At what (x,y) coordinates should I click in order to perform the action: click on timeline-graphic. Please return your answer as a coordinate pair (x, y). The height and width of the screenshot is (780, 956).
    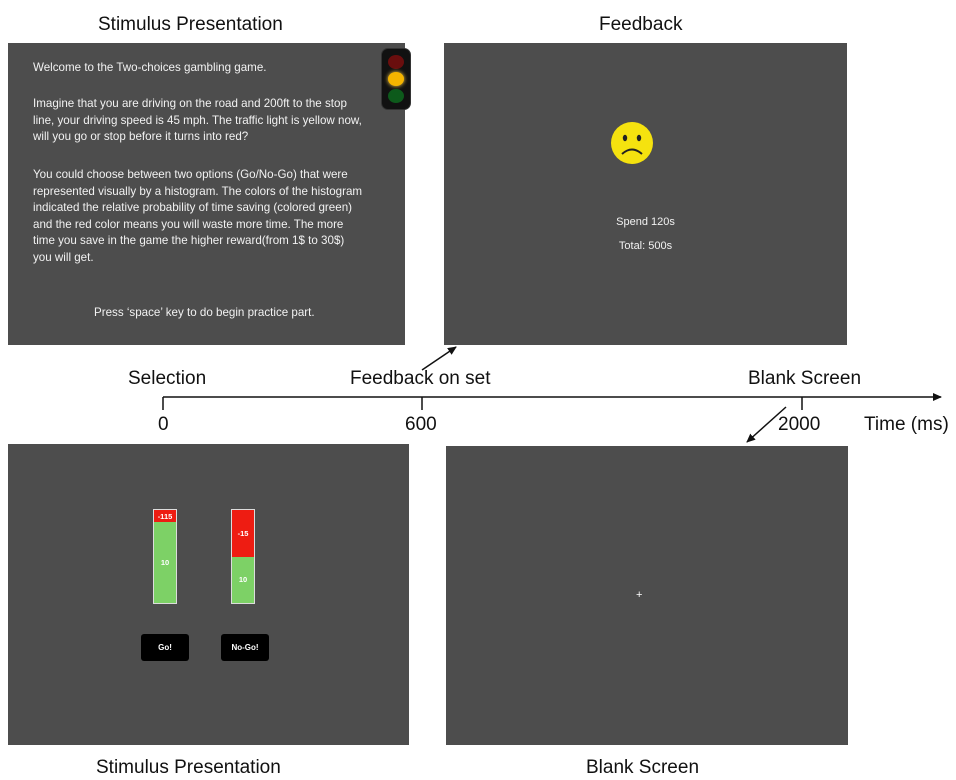
    Looking at the image, I should click on (552, 394).